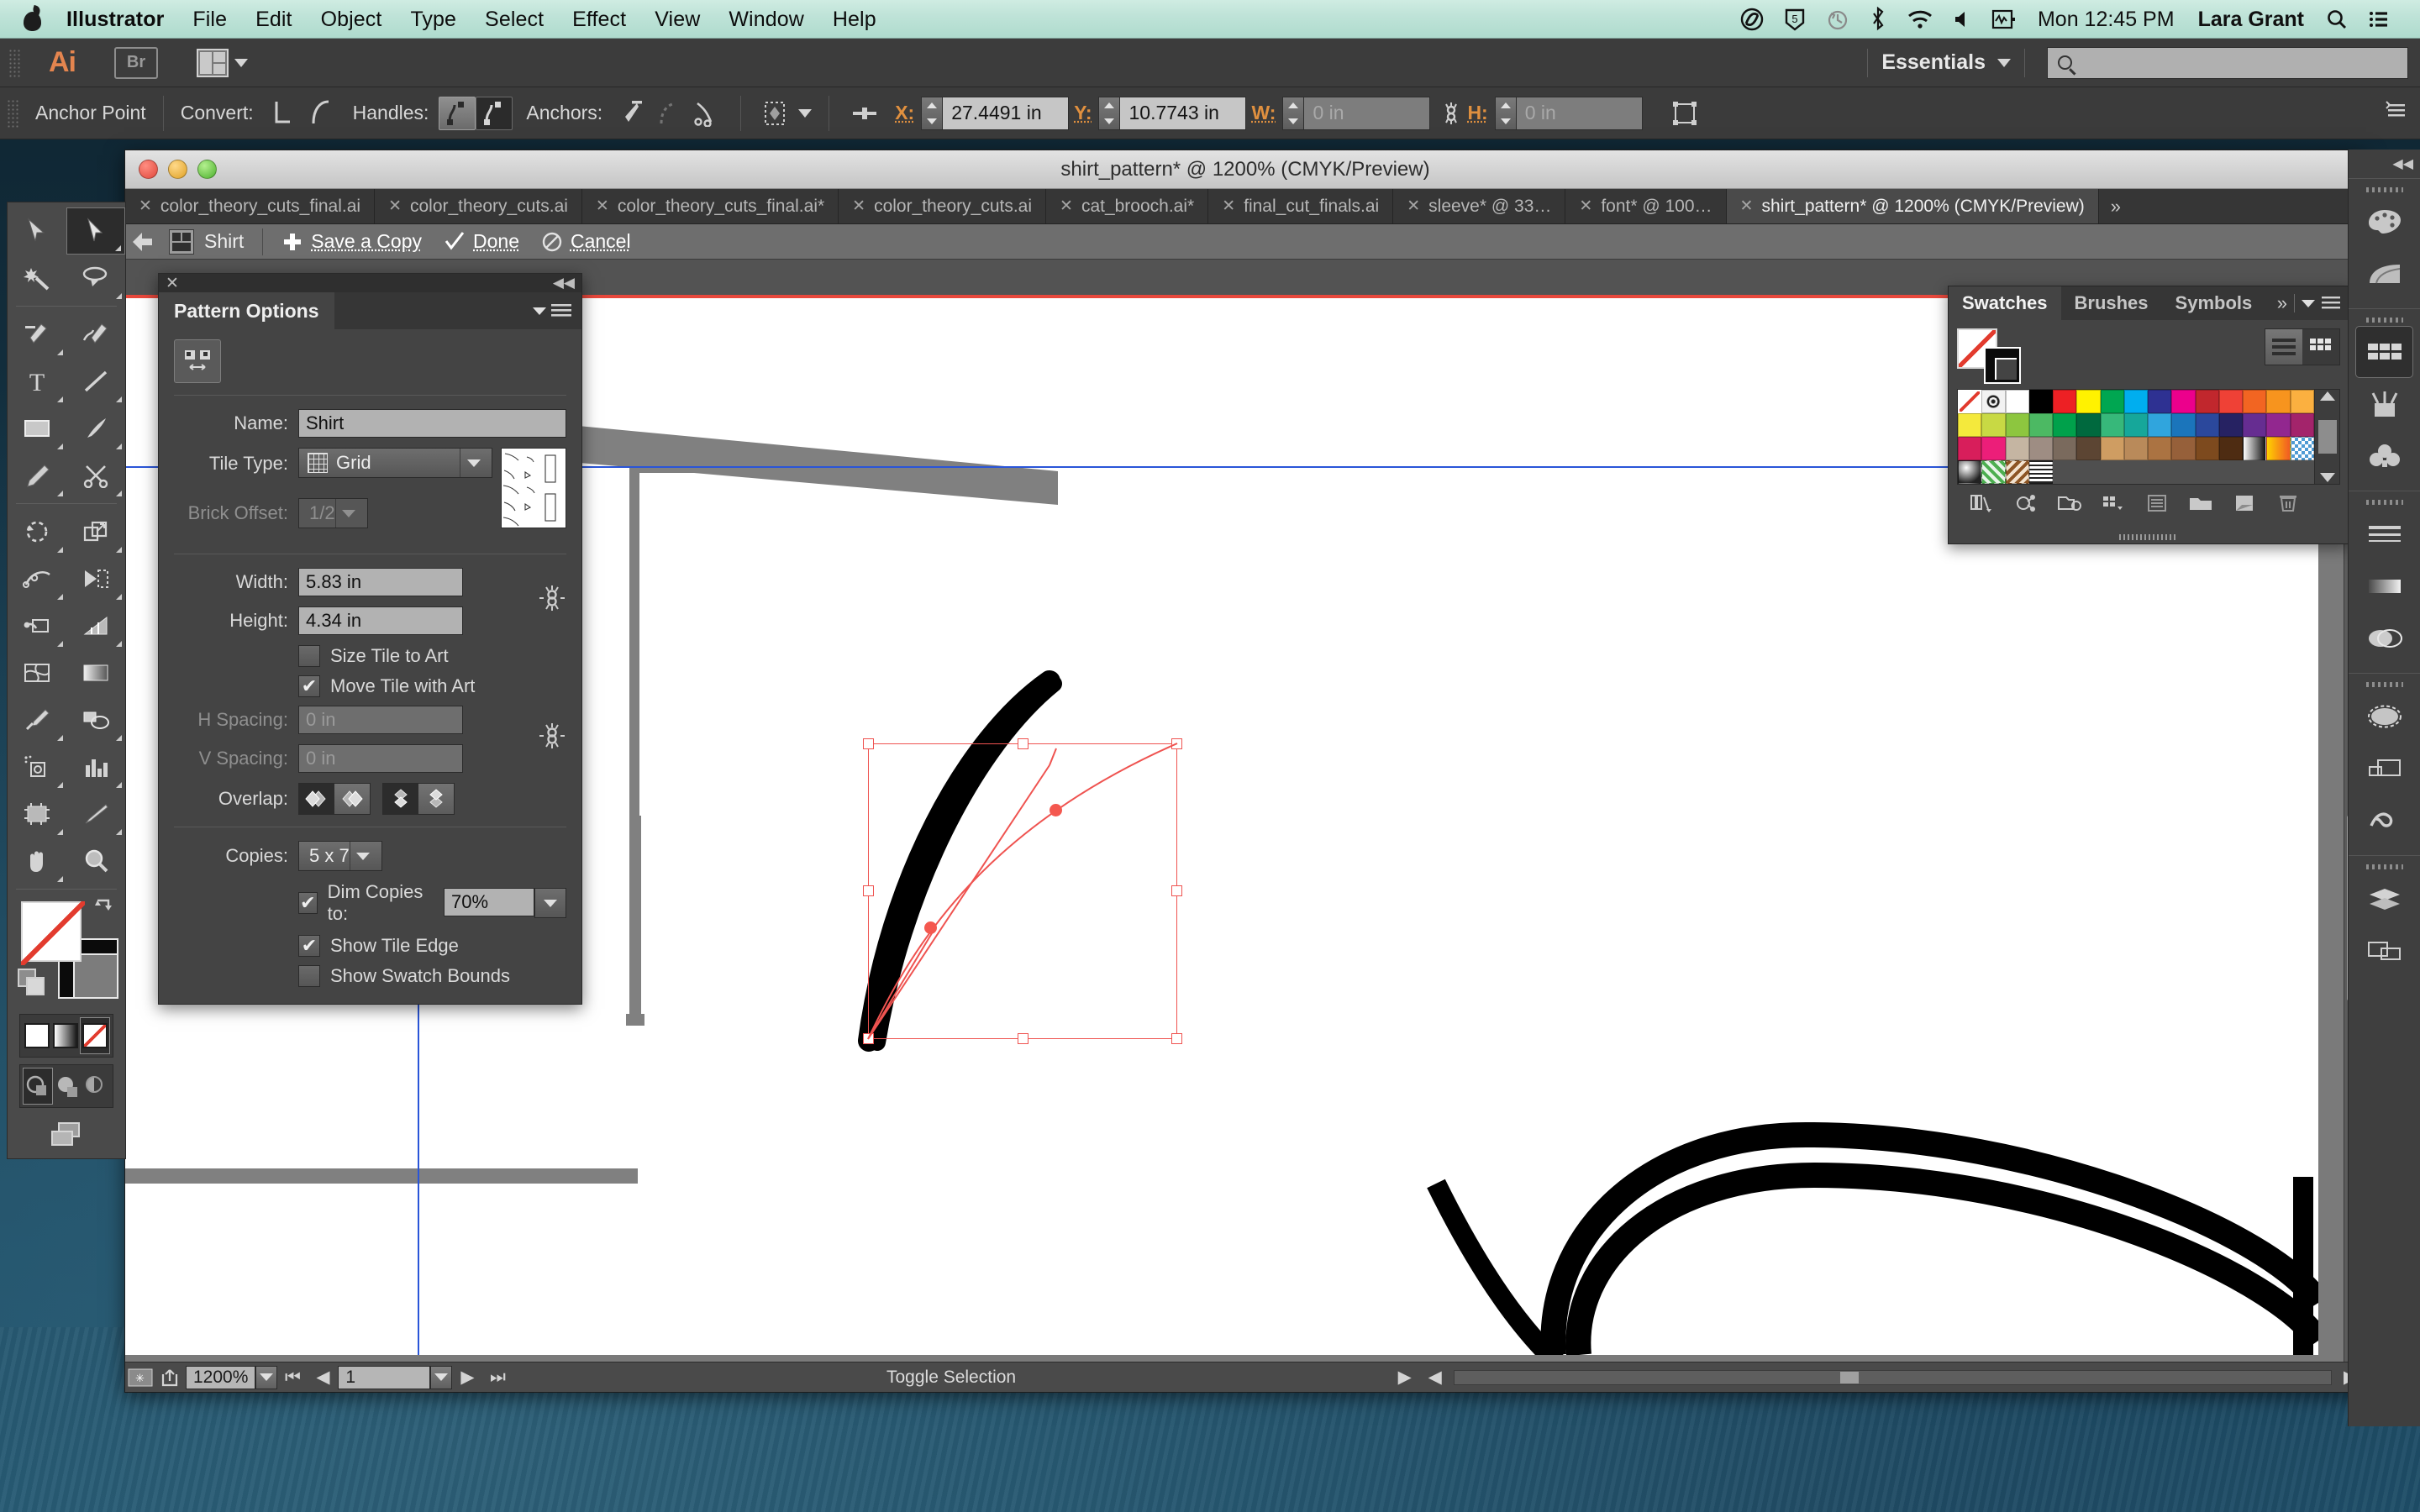 This screenshot has width=2420, height=1512. What do you see at coordinates (340, 856) in the screenshot?
I see `copies-select: 5 x 7` at bounding box center [340, 856].